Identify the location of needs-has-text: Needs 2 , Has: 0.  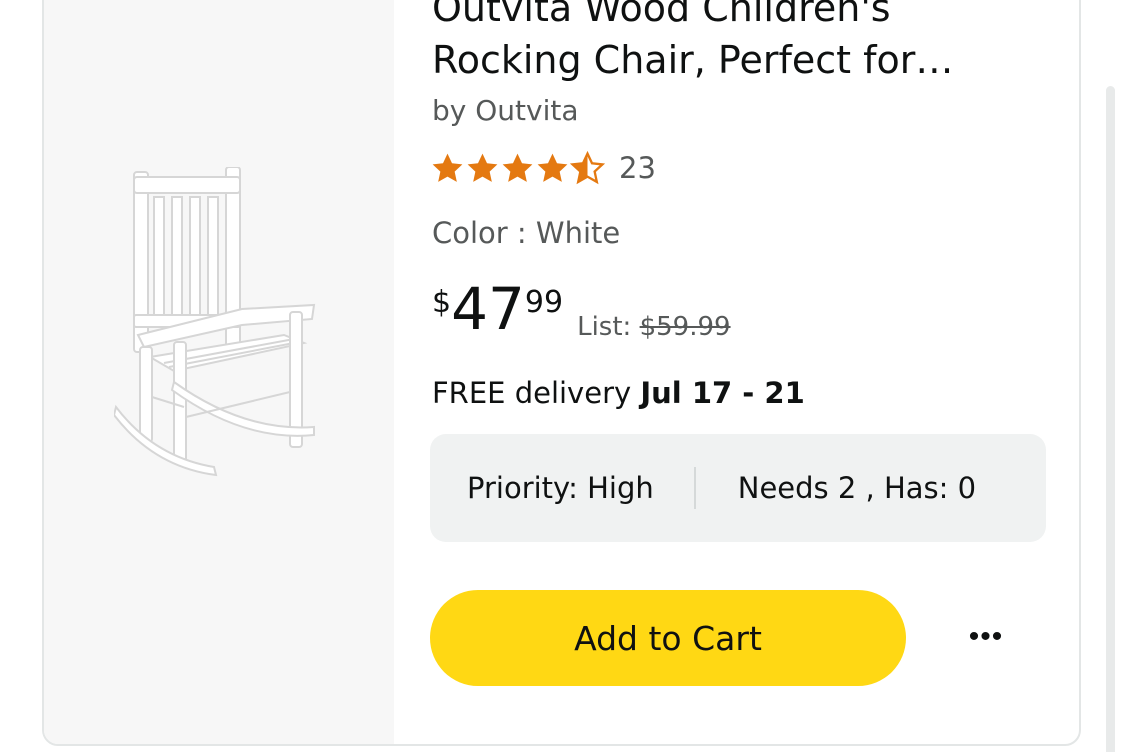
(857, 488).